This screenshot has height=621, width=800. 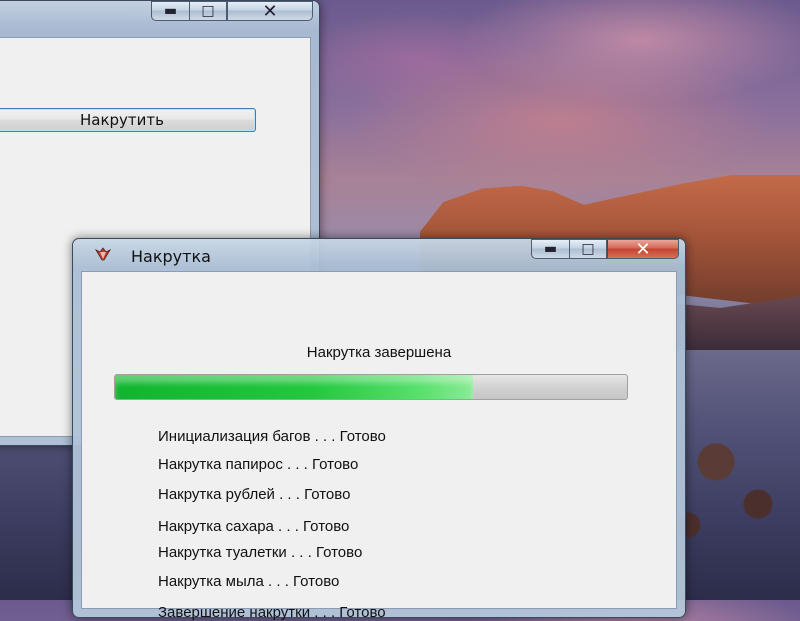 What do you see at coordinates (294, 387) in the screenshot?
I see `progress-fill` at bounding box center [294, 387].